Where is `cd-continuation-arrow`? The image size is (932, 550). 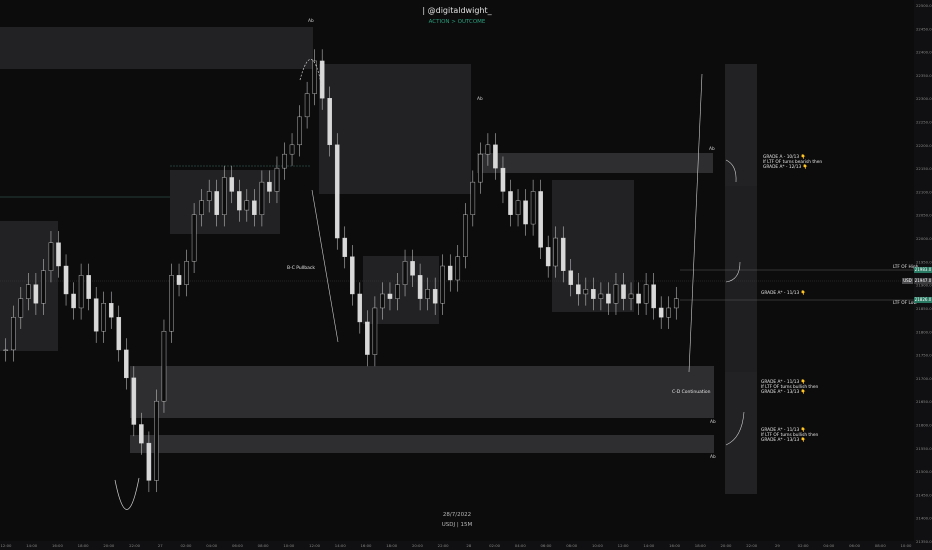 cd-continuation-arrow is located at coordinates (695, 223).